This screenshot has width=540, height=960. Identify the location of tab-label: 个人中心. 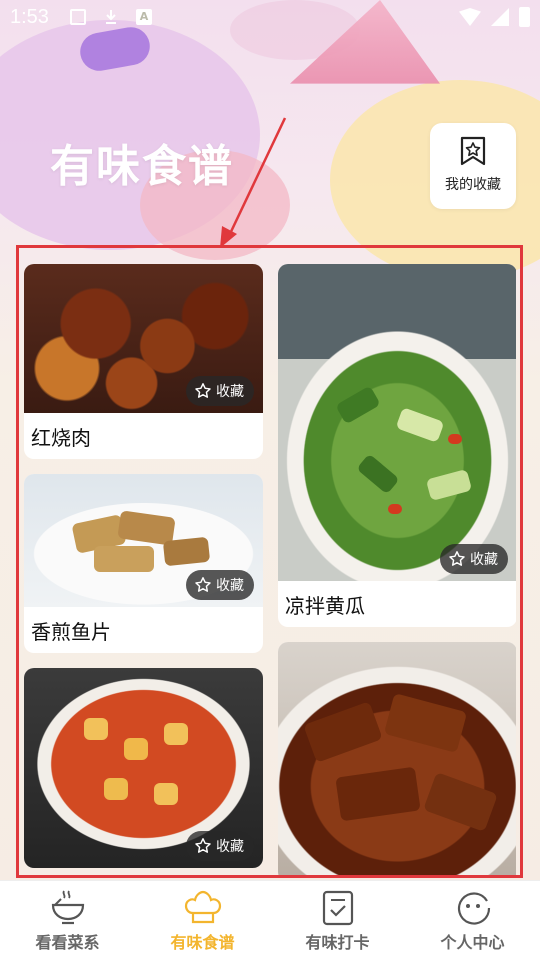
(472, 942).